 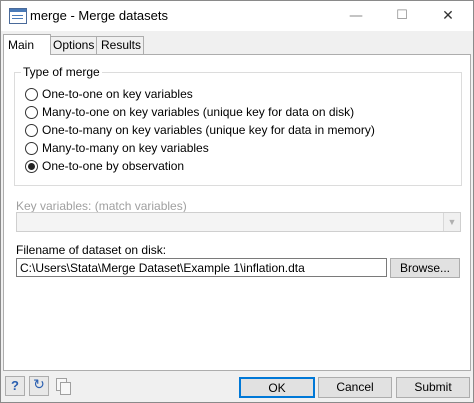 What do you see at coordinates (356, 16) in the screenshot?
I see `minimize-button: —` at bounding box center [356, 16].